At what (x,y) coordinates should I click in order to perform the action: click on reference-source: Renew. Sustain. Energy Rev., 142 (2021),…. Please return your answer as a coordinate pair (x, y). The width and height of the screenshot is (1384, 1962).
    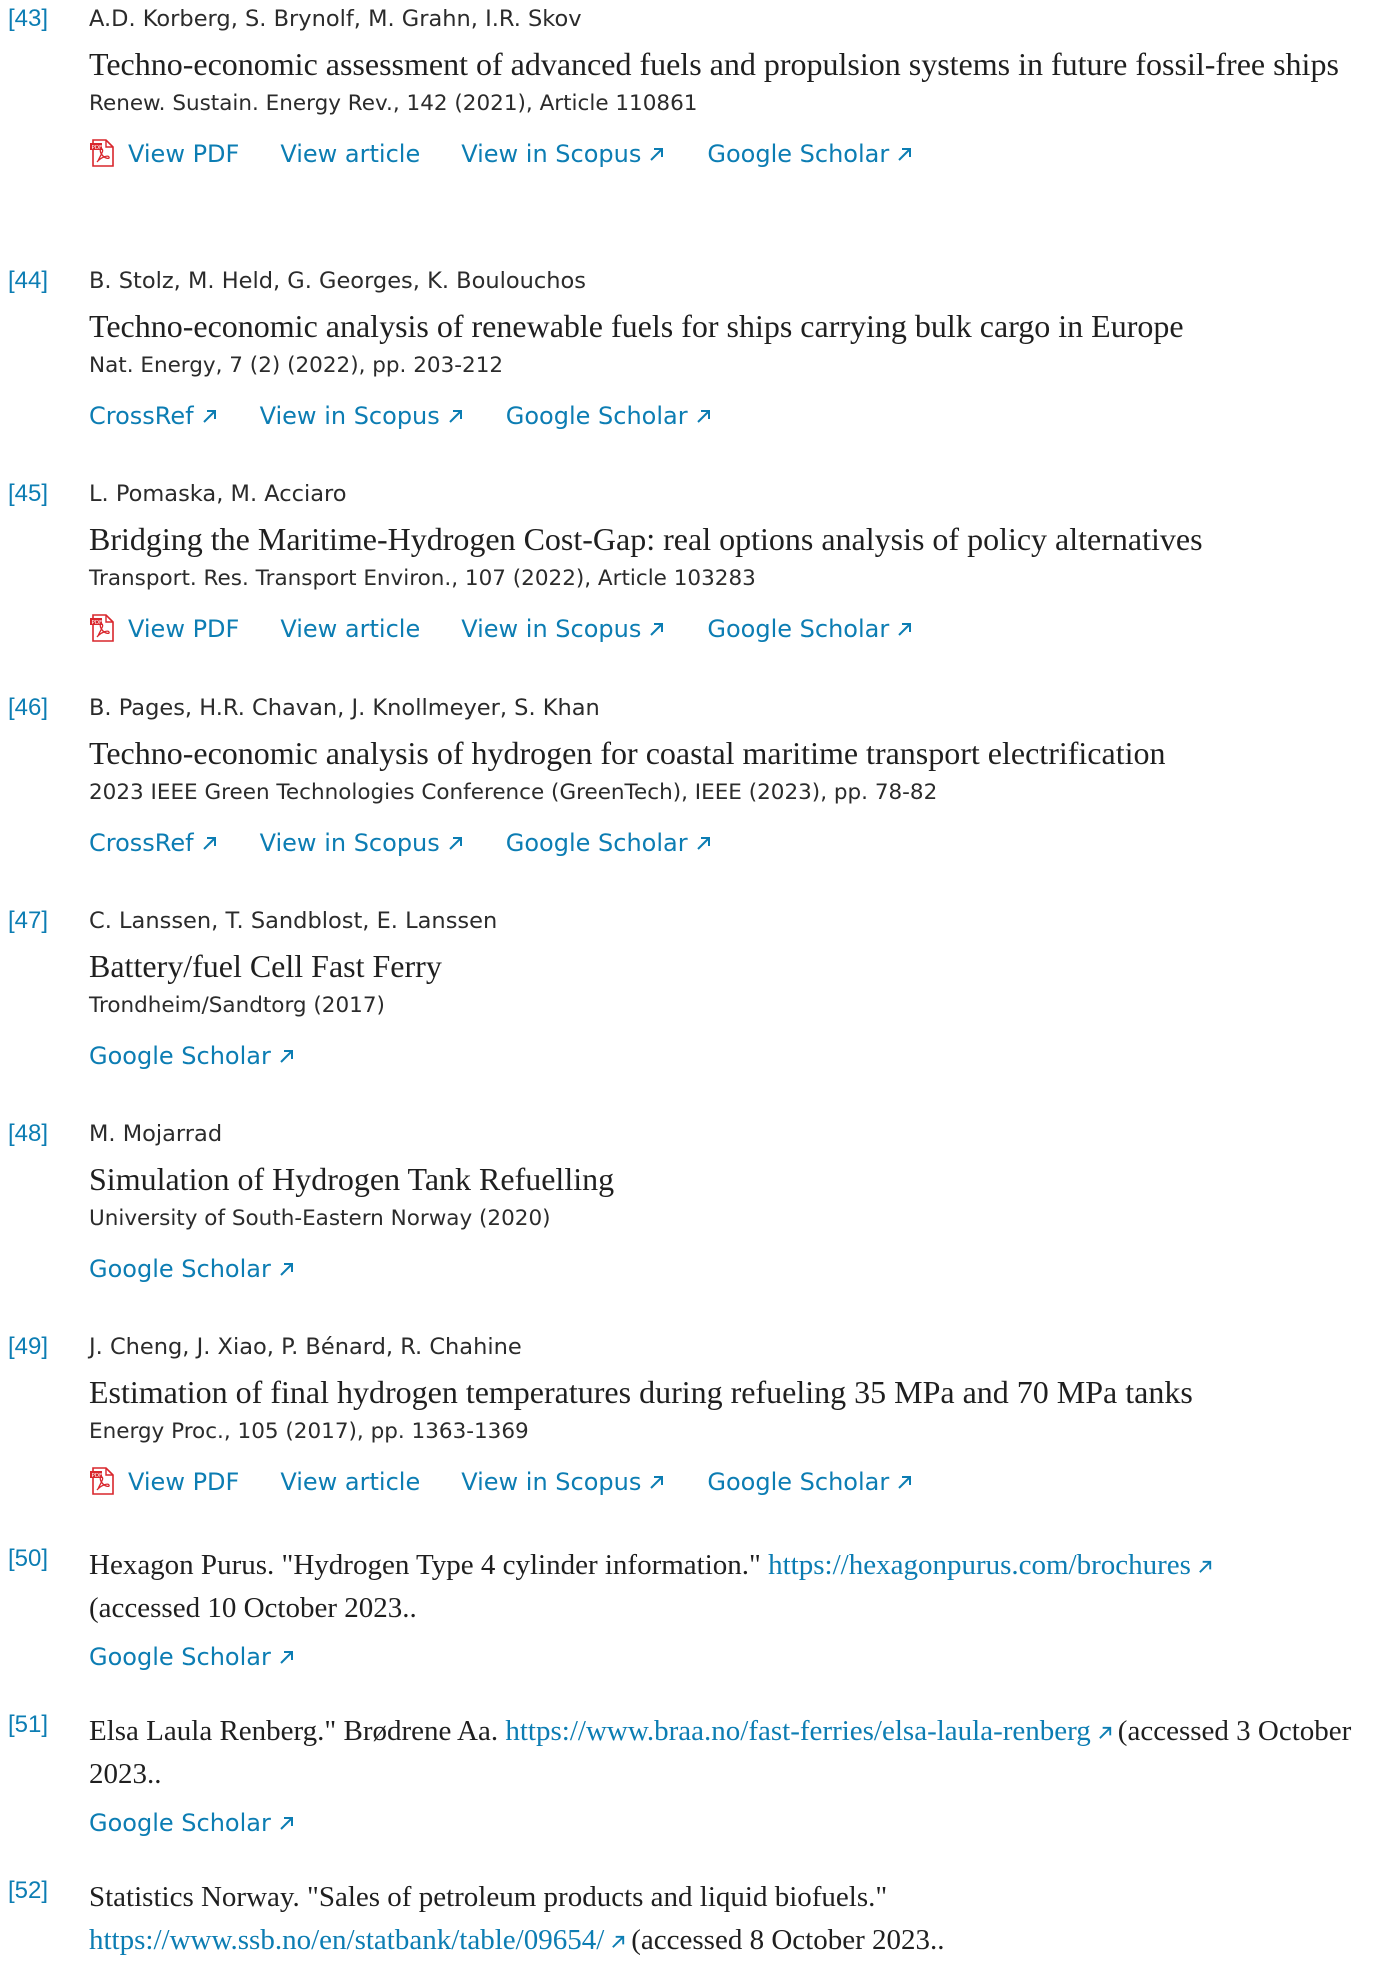
    Looking at the image, I should click on (393, 103).